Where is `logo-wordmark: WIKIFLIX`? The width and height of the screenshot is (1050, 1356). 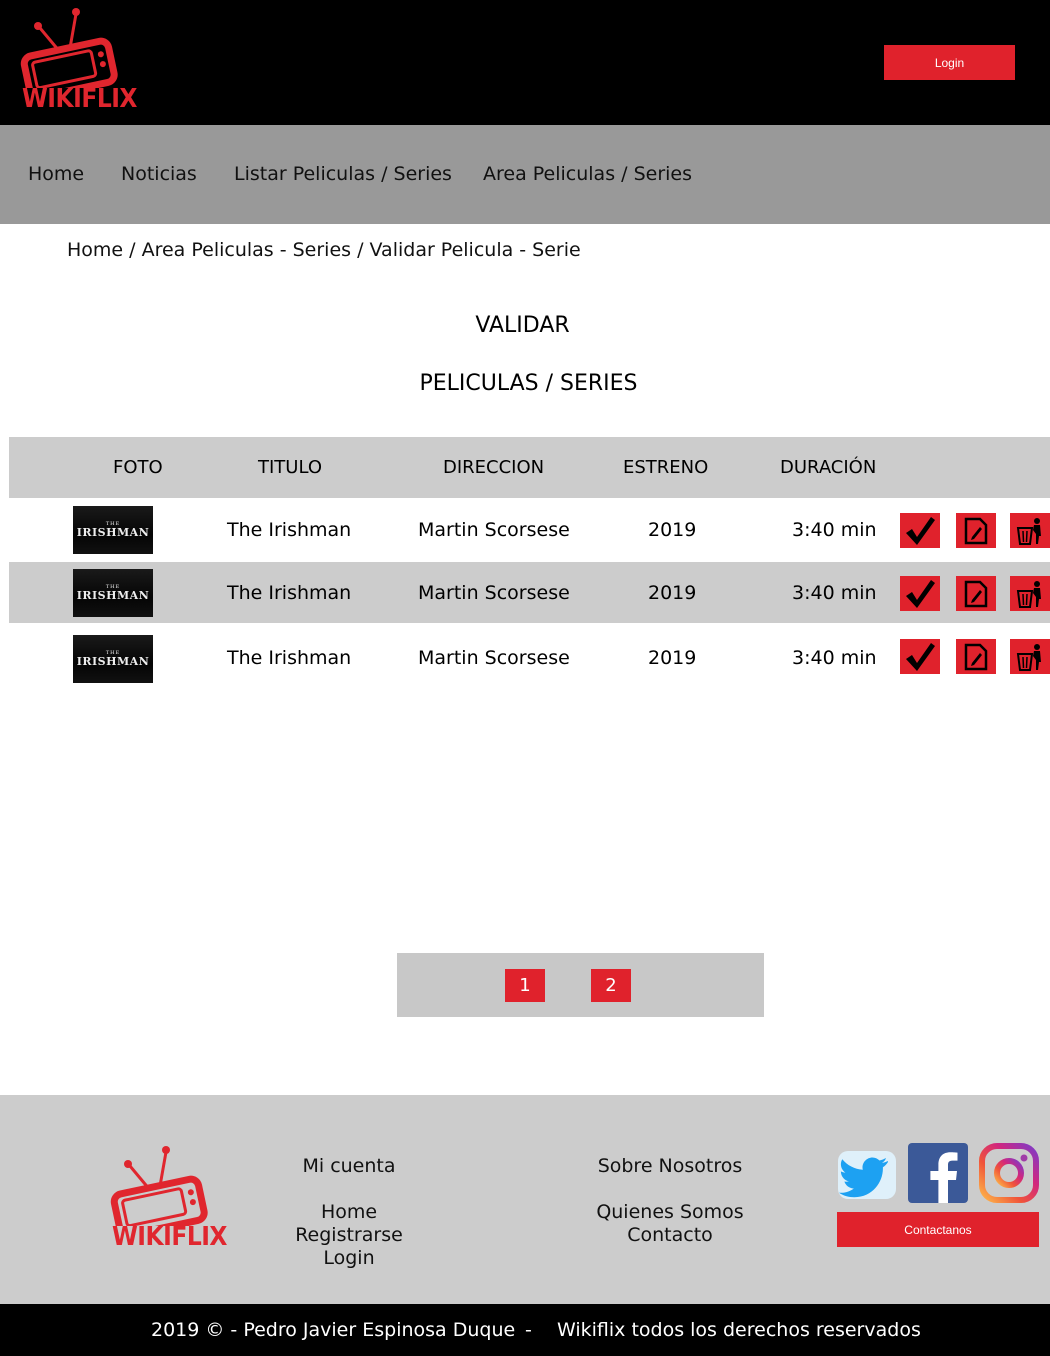
logo-wordmark: WIKIFLIX is located at coordinates (79, 99).